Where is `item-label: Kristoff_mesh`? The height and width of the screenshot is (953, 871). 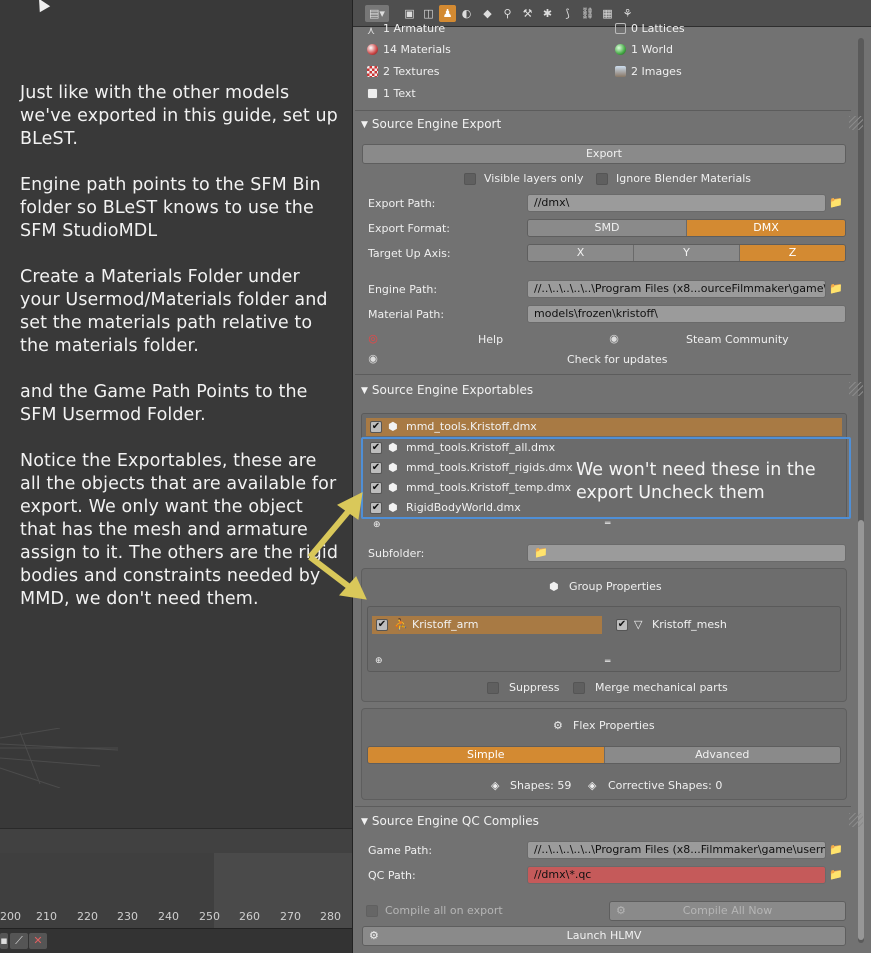
item-label: Kristoff_mesh is located at coordinates (689, 624).